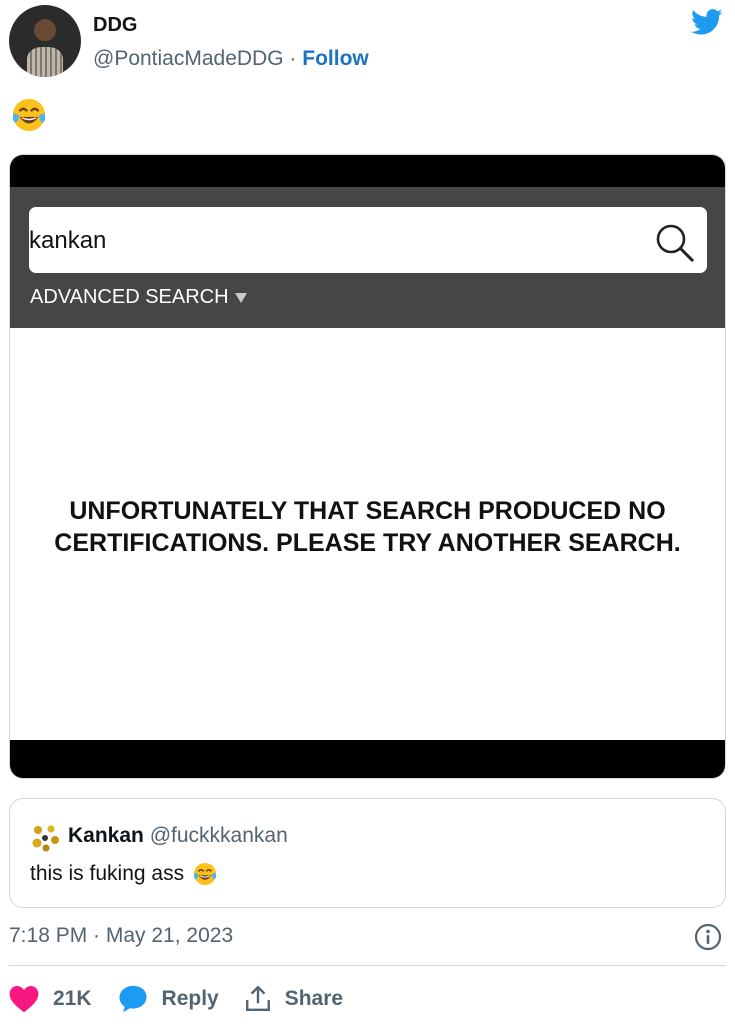  I want to click on quote-text-row: this is fuking ass, so click(124, 874).